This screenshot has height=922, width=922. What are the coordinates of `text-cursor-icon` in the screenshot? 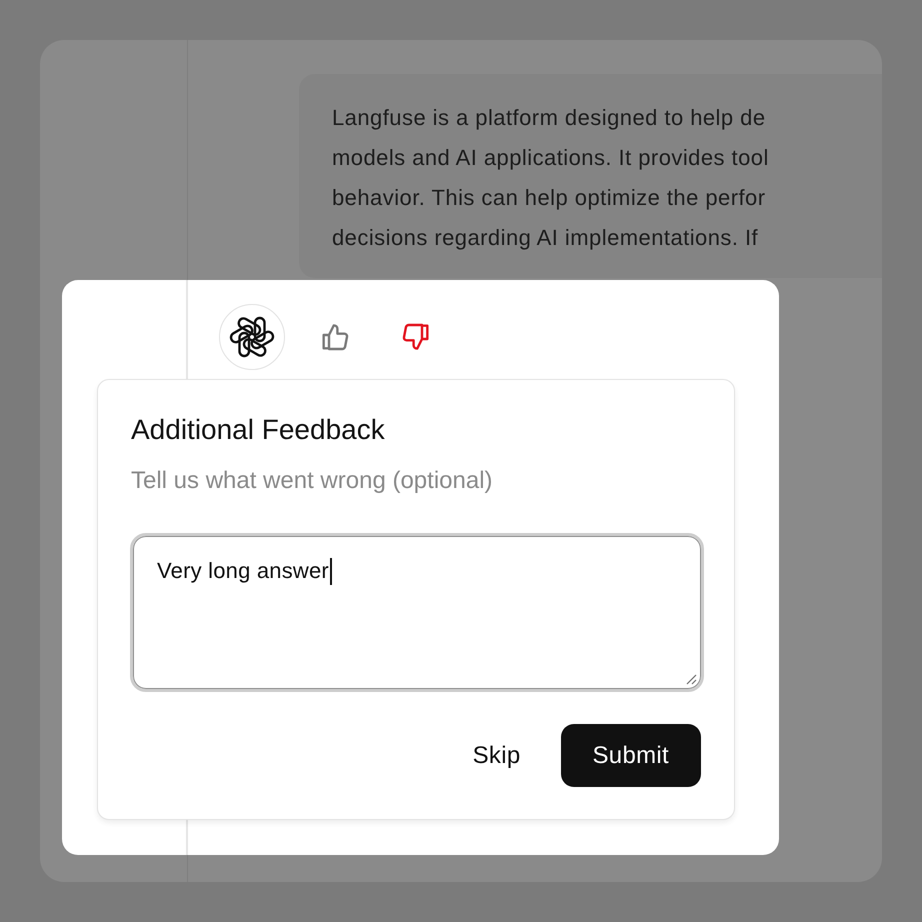 It's located at (331, 571).